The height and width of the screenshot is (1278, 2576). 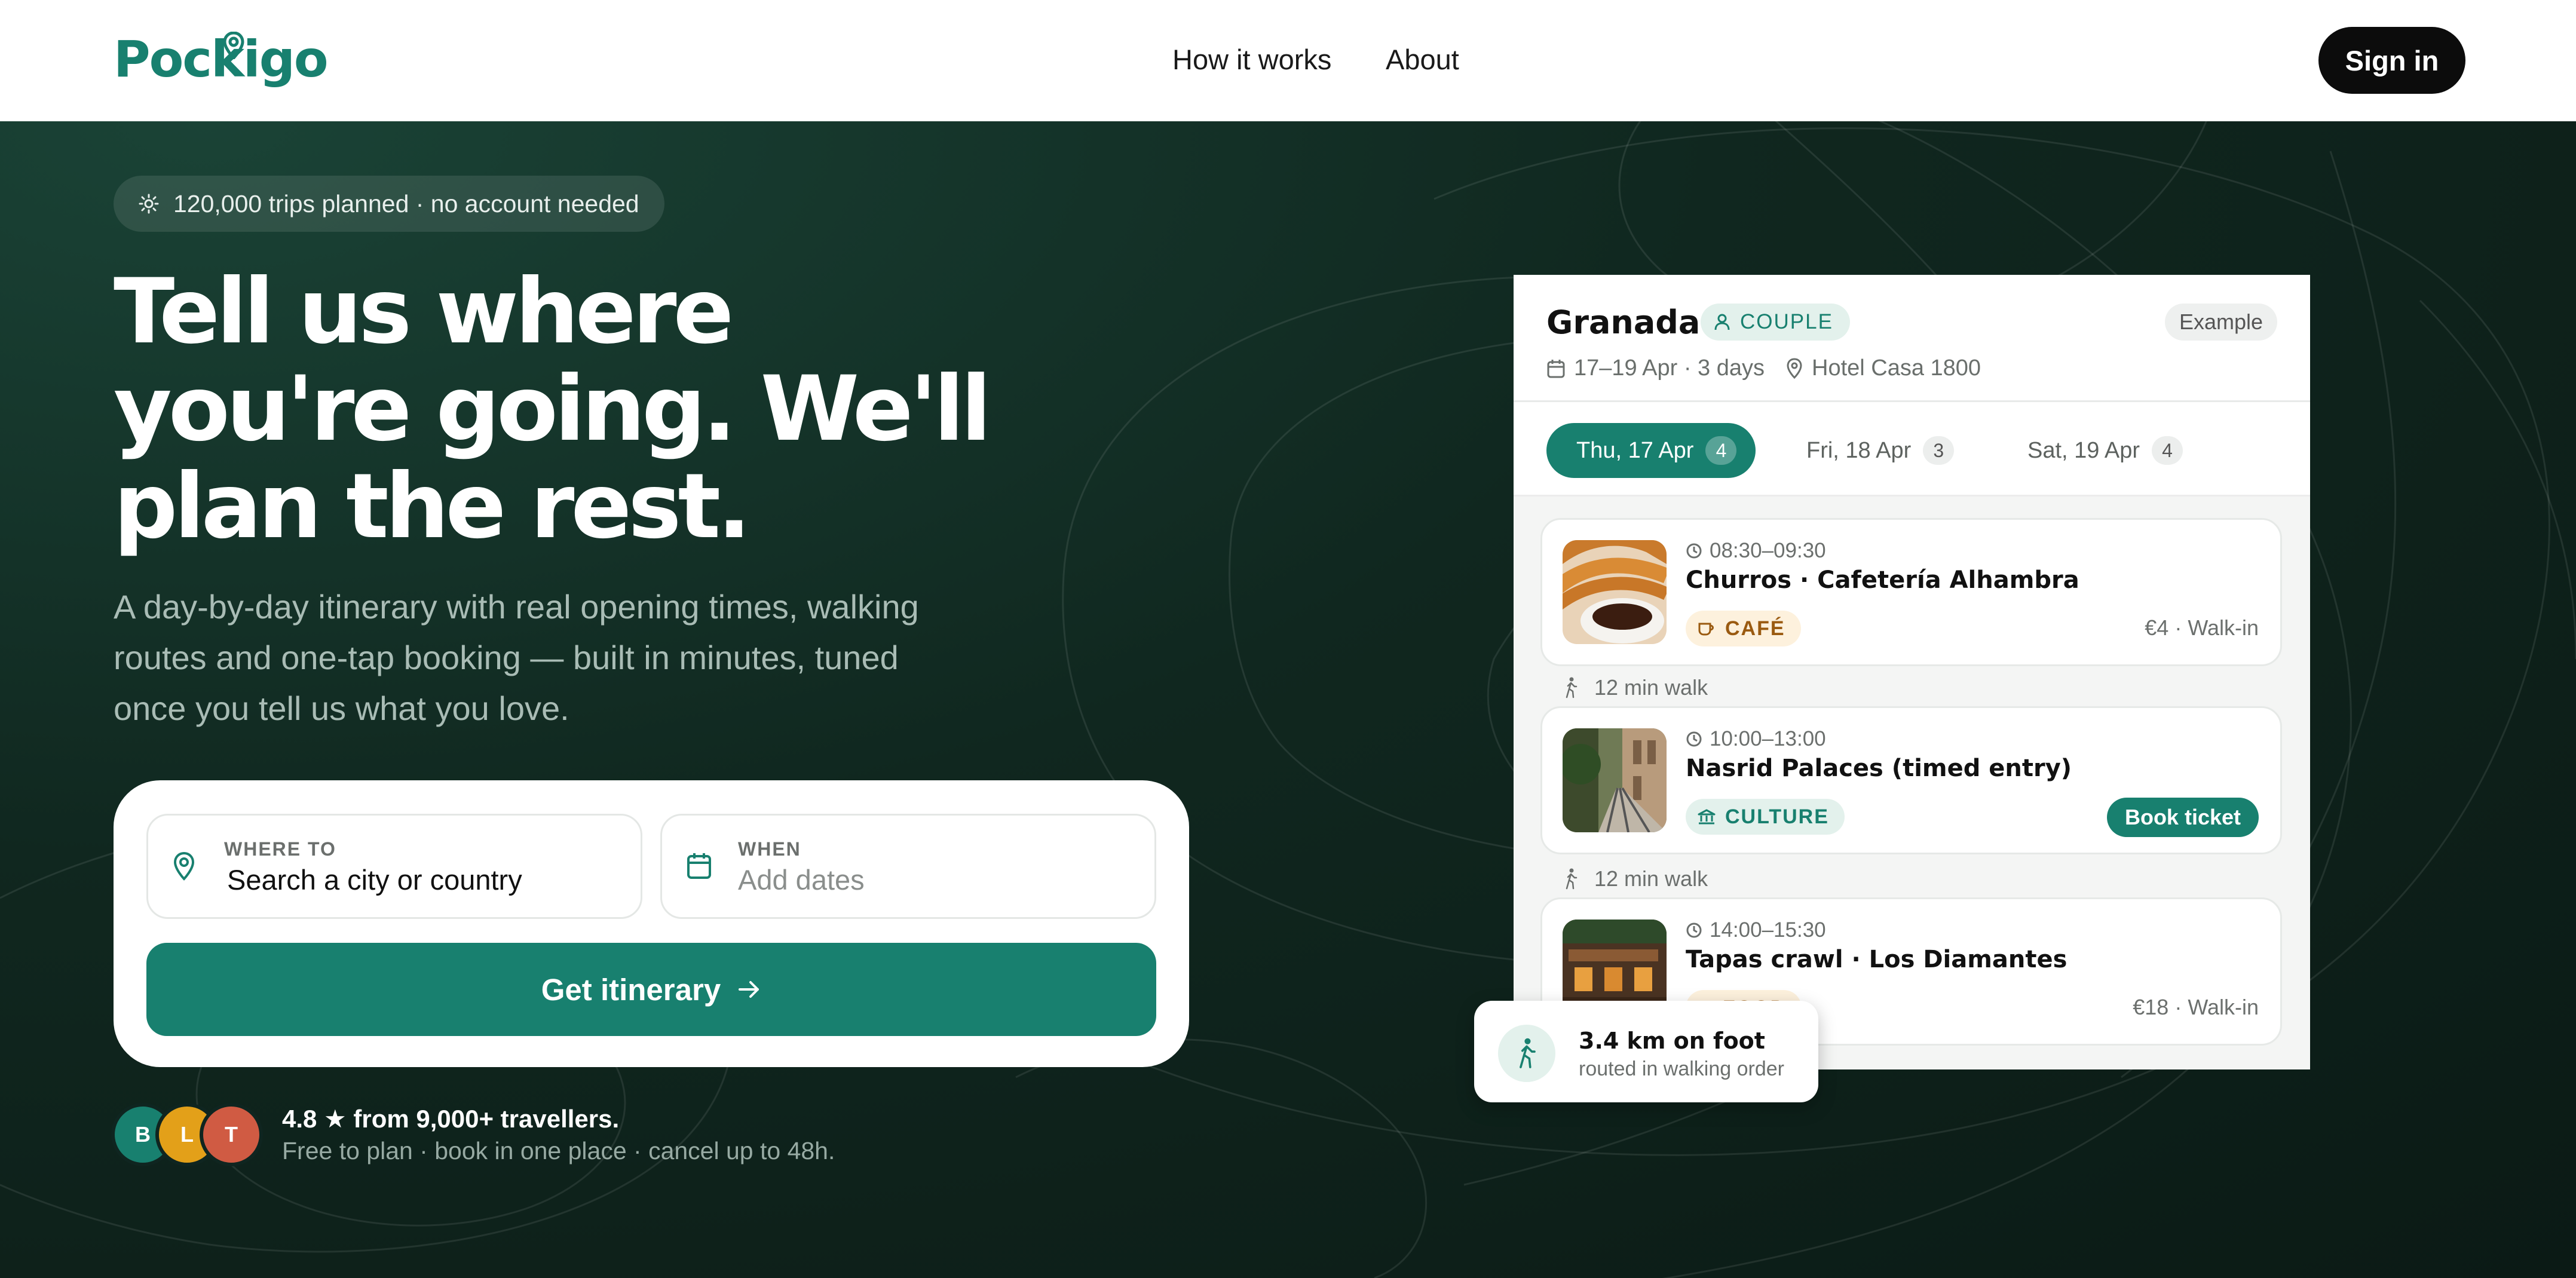 What do you see at coordinates (1877, 960) in the screenshot?
I see `activity-title: Tapas crawl · Los Diamantes` at bounding box center [1877, 960].